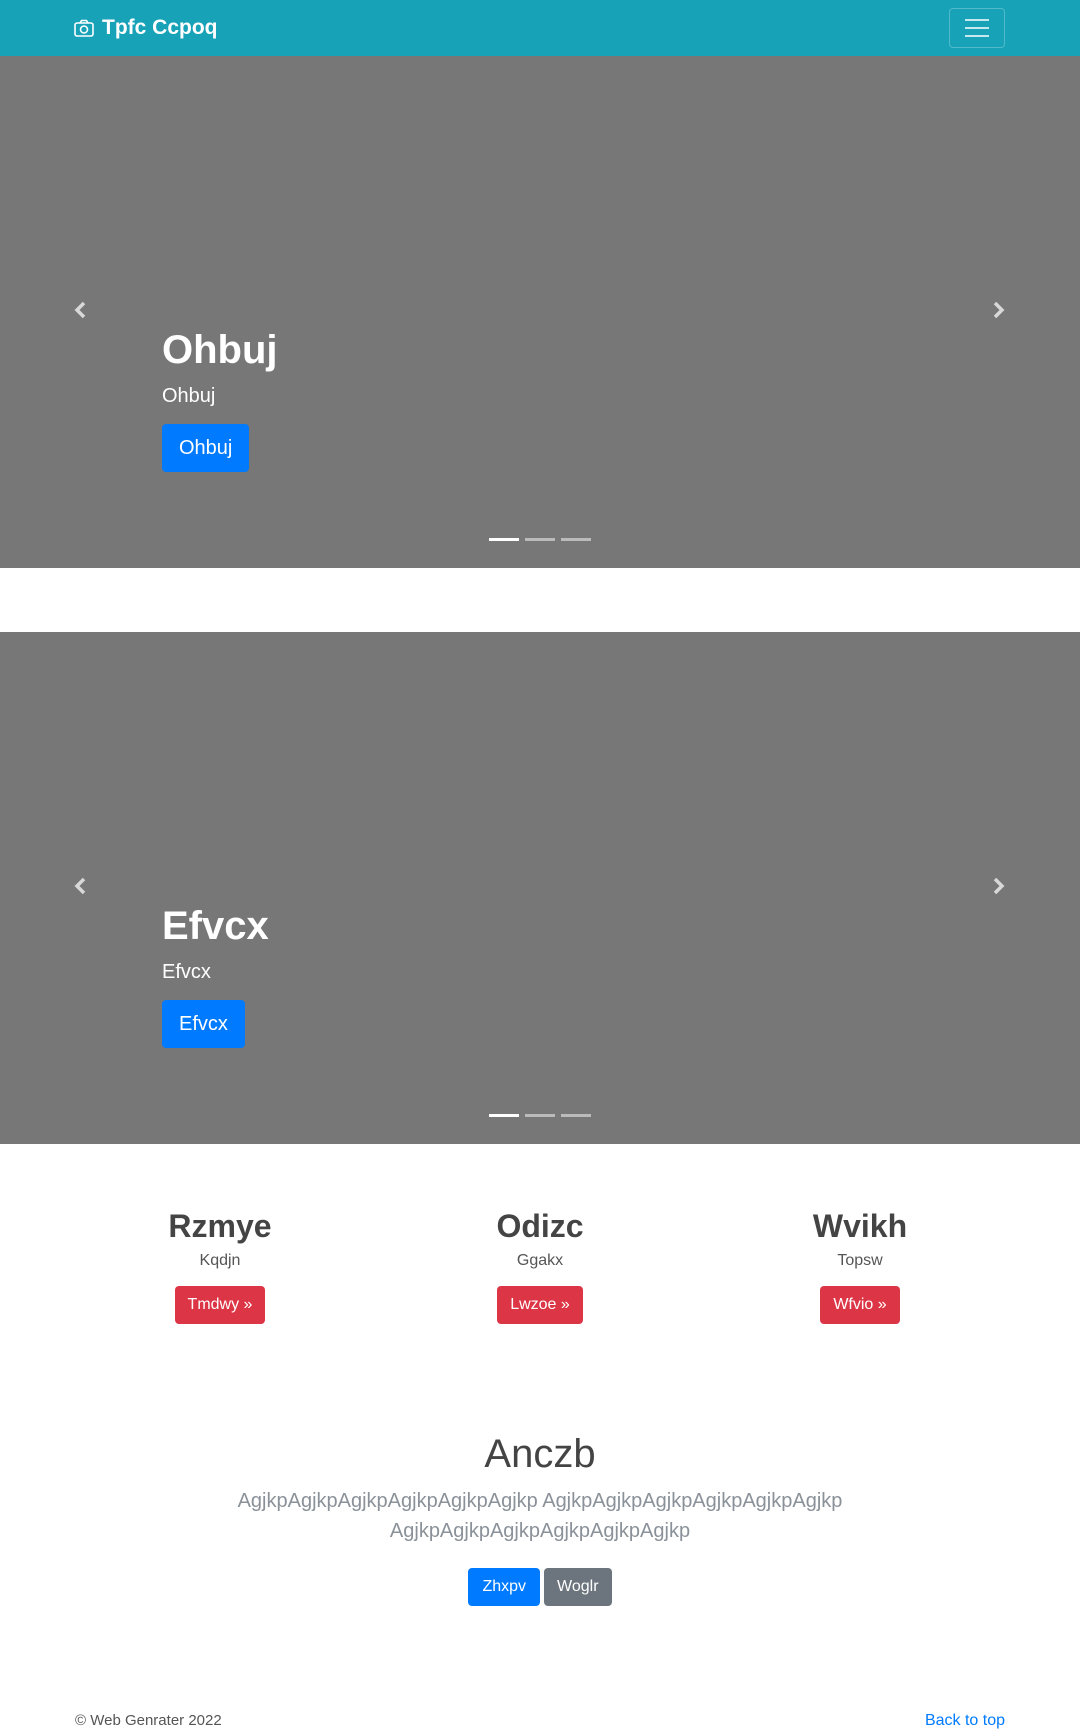  I want to click on carousel-cta-button: Ohbuj, so click(206, 448).